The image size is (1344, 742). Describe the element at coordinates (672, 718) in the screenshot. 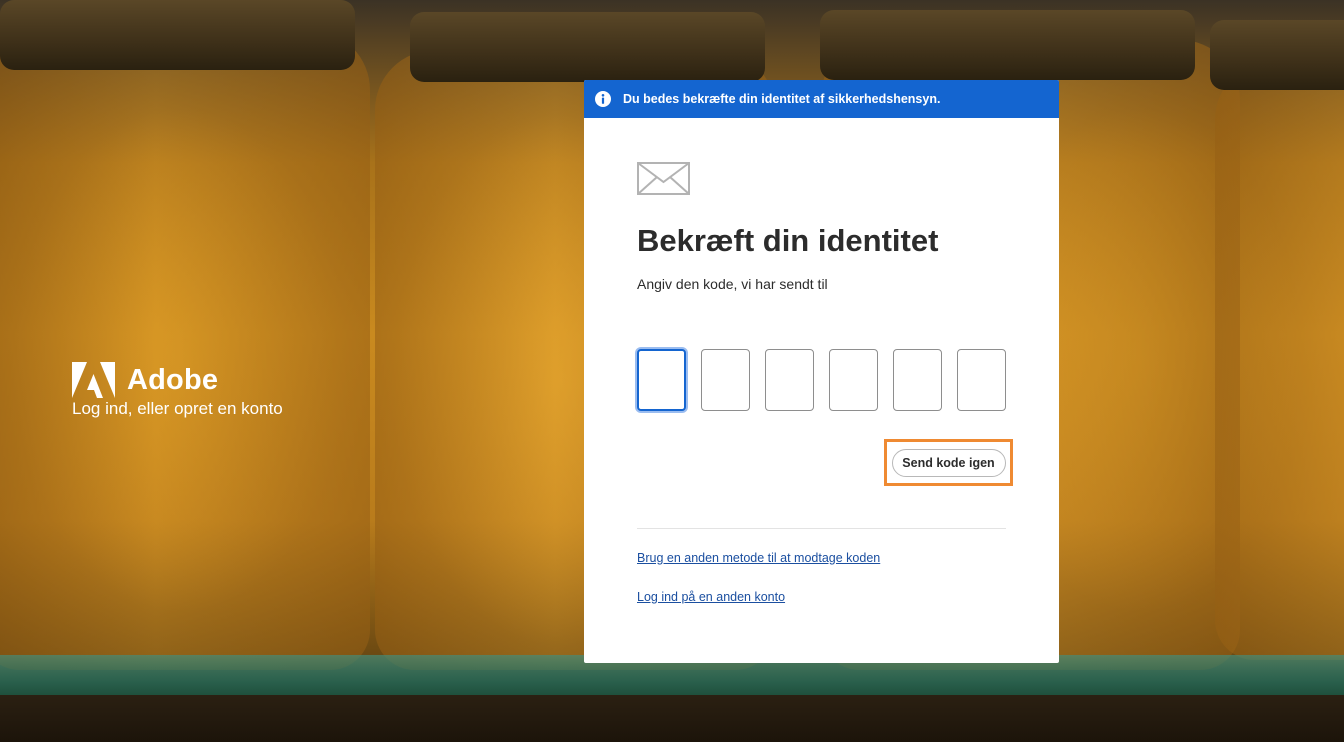

I see `floor` at that location.